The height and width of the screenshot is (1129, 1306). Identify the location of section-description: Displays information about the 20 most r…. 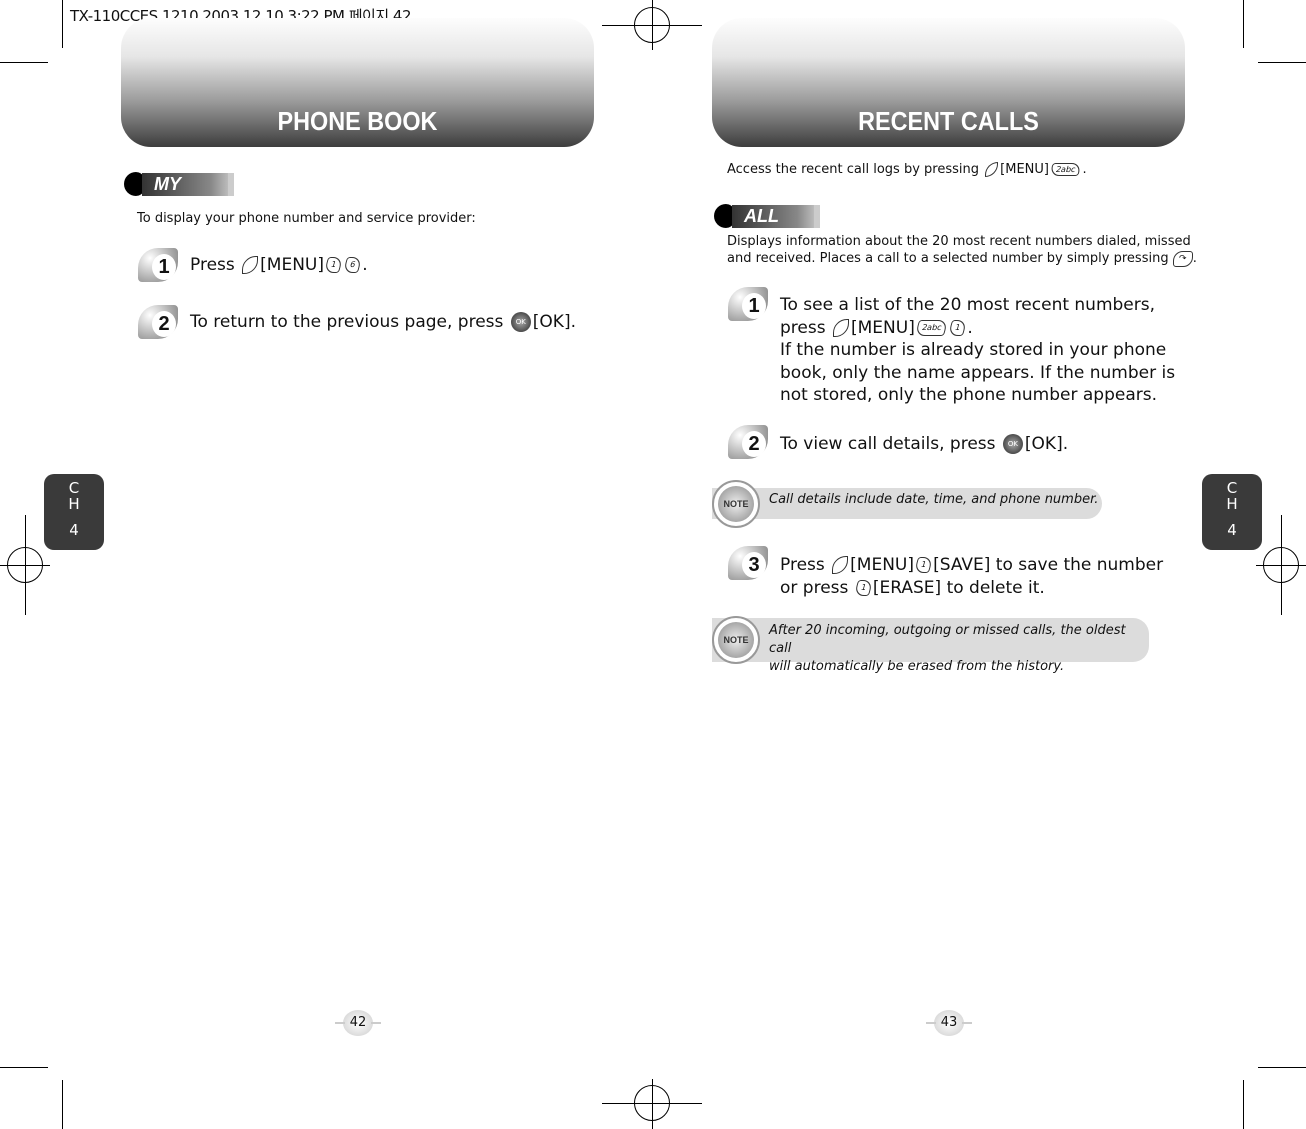
(962, 250).